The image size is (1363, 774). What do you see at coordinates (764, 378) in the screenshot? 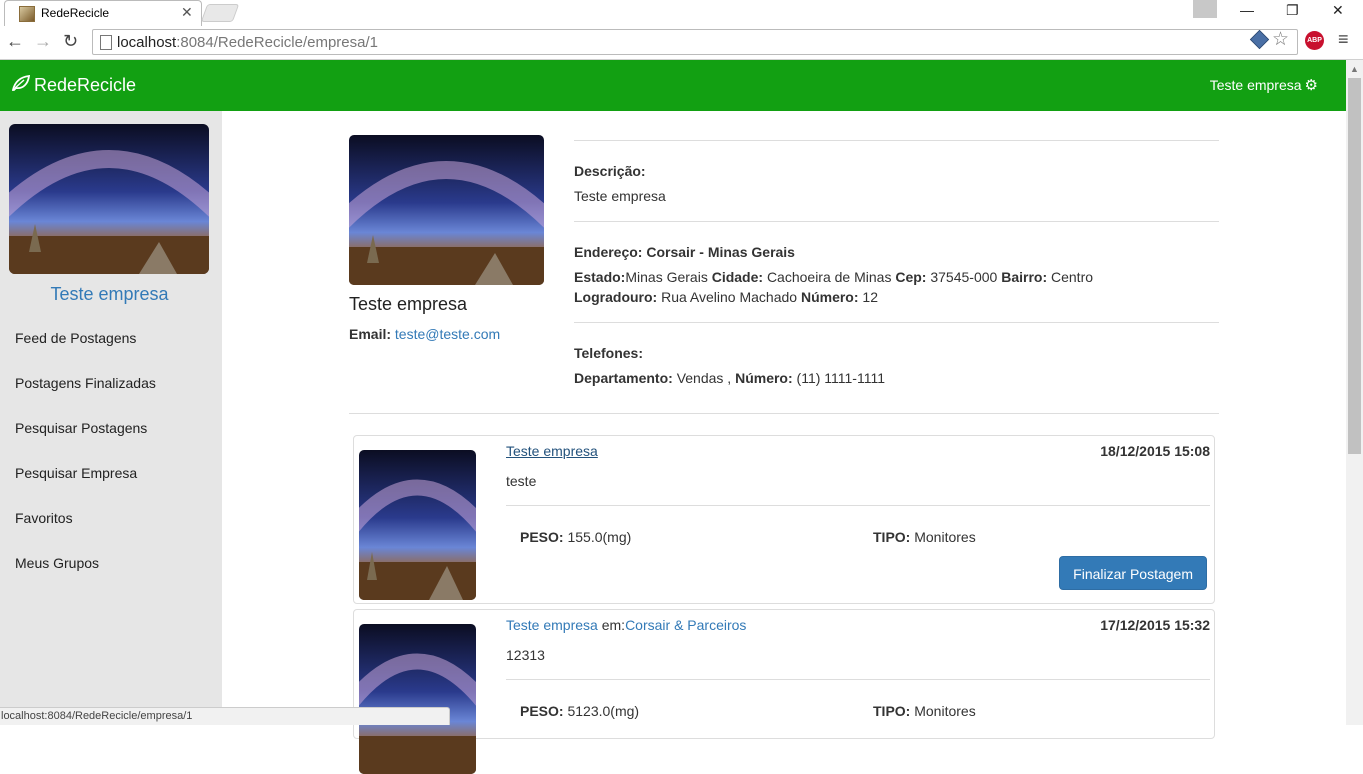
I see `phone-number-label: Número:` at bounding box center [764, 378].